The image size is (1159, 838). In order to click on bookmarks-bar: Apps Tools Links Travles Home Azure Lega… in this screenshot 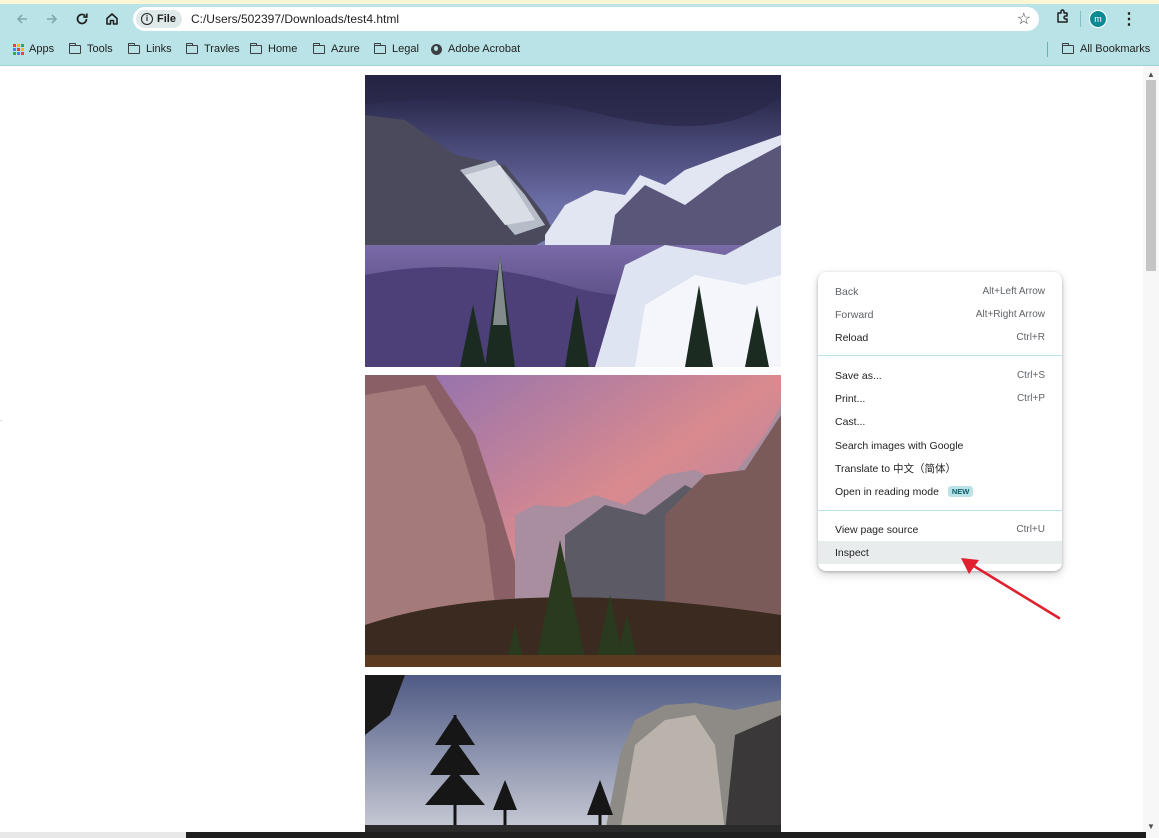, I will do `click(579, 49)`.